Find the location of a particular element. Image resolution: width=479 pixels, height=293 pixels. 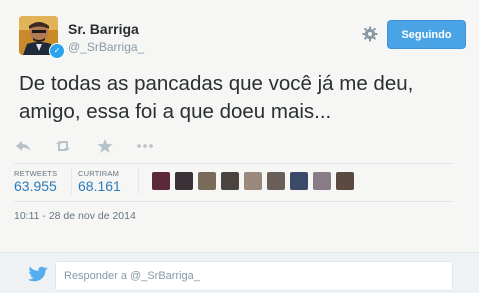

user-name: Sr. Barriga is located at coordinates (103, 29).